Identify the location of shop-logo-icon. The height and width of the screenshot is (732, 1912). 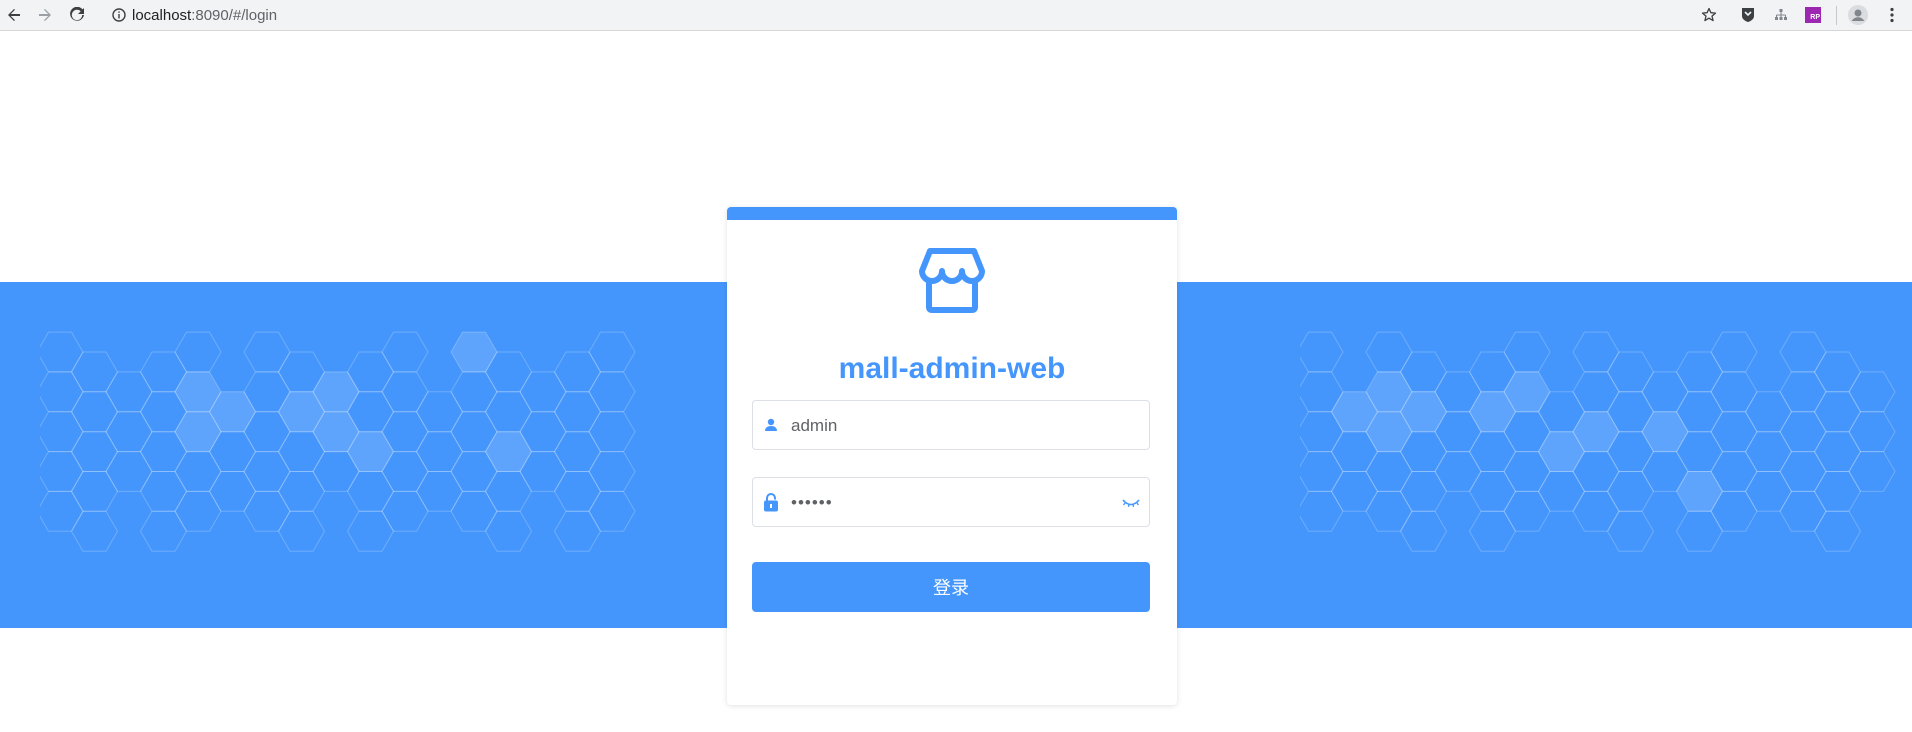
(952, 280).